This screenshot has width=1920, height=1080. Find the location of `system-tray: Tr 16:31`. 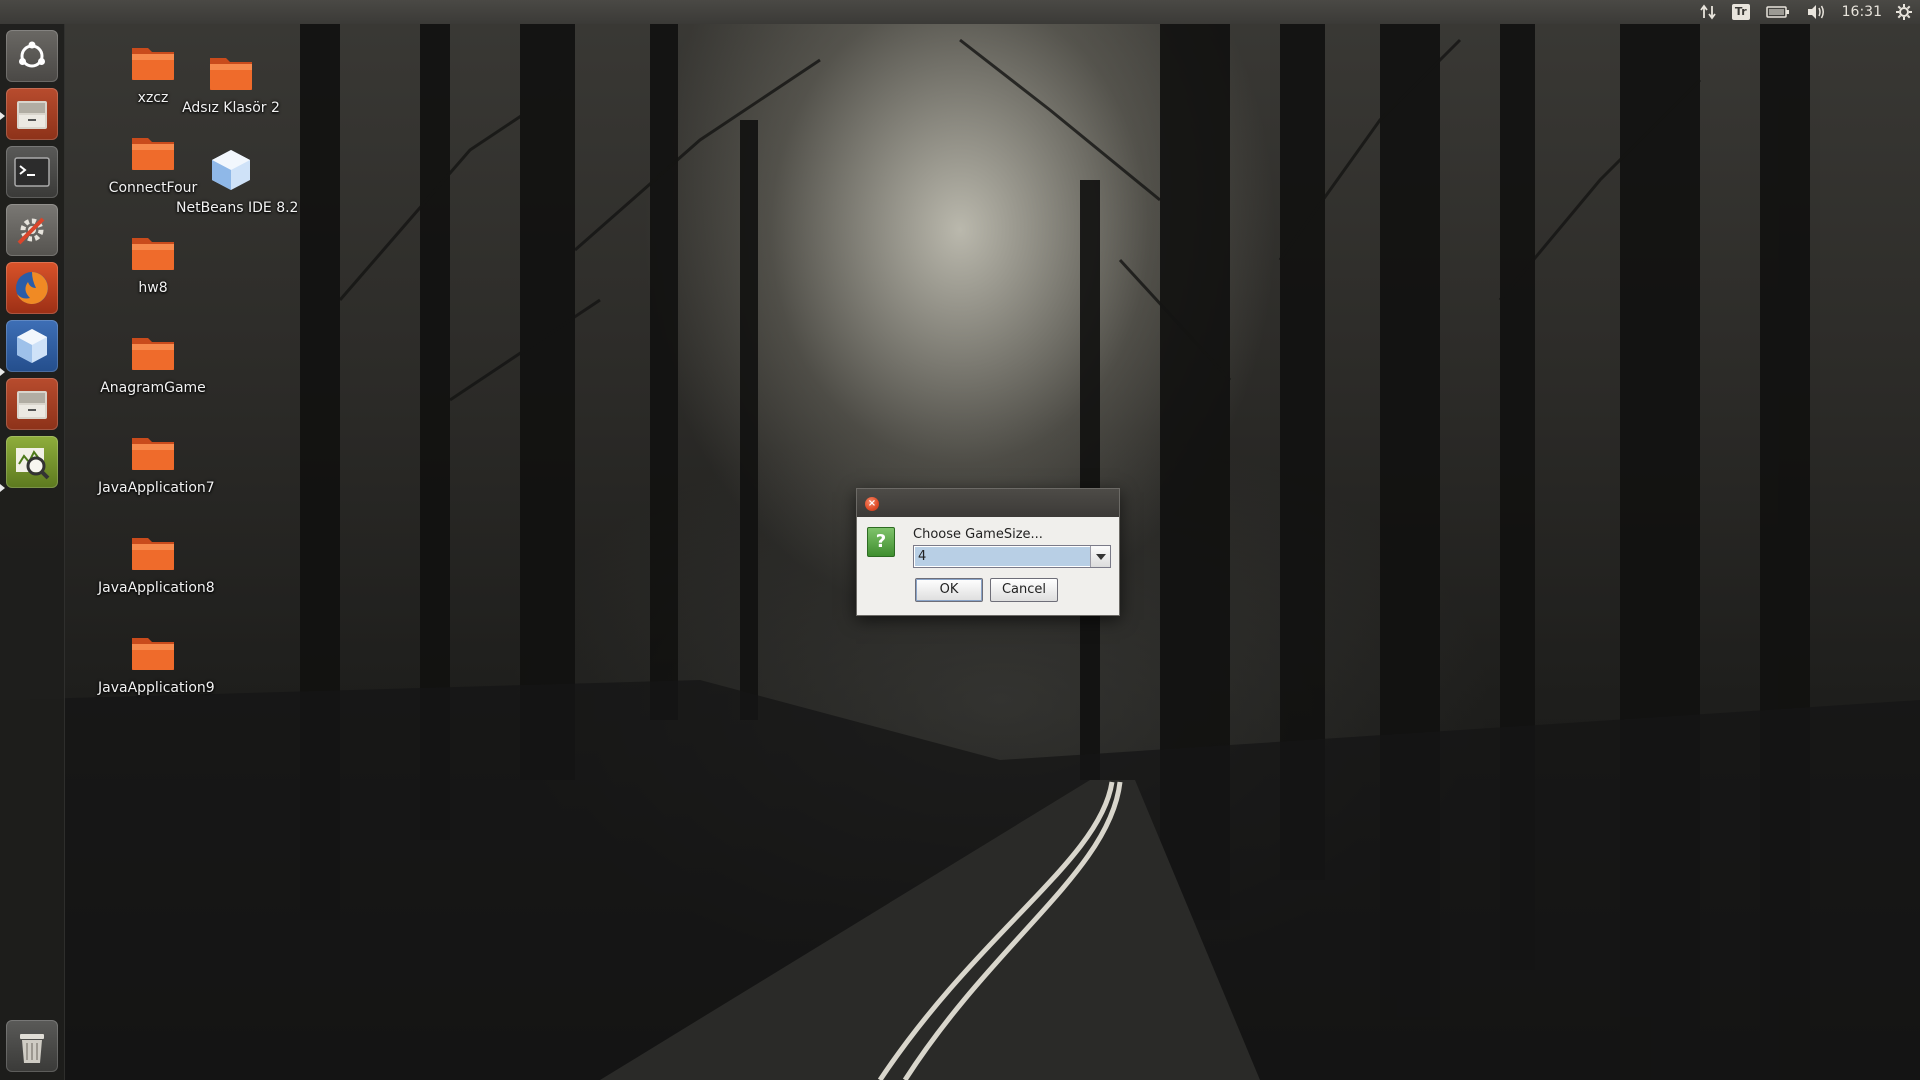

system-tray: Tr 16:31 is located at coordinates (1806, 12).